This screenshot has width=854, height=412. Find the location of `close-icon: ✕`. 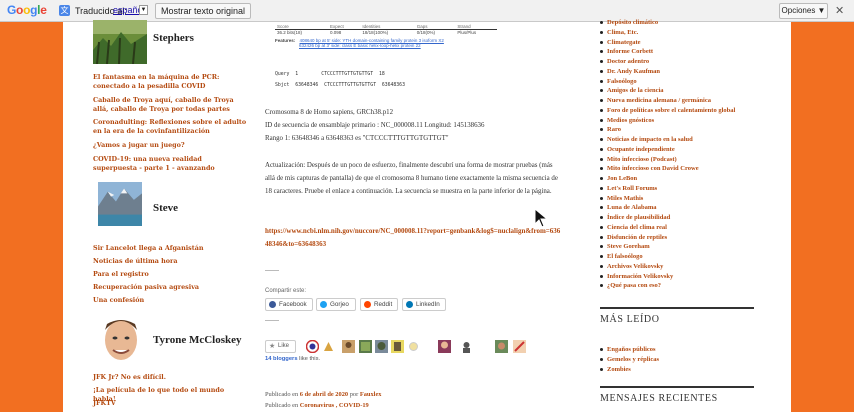

close-icon: ✕ is located at coordinates (839, 10).